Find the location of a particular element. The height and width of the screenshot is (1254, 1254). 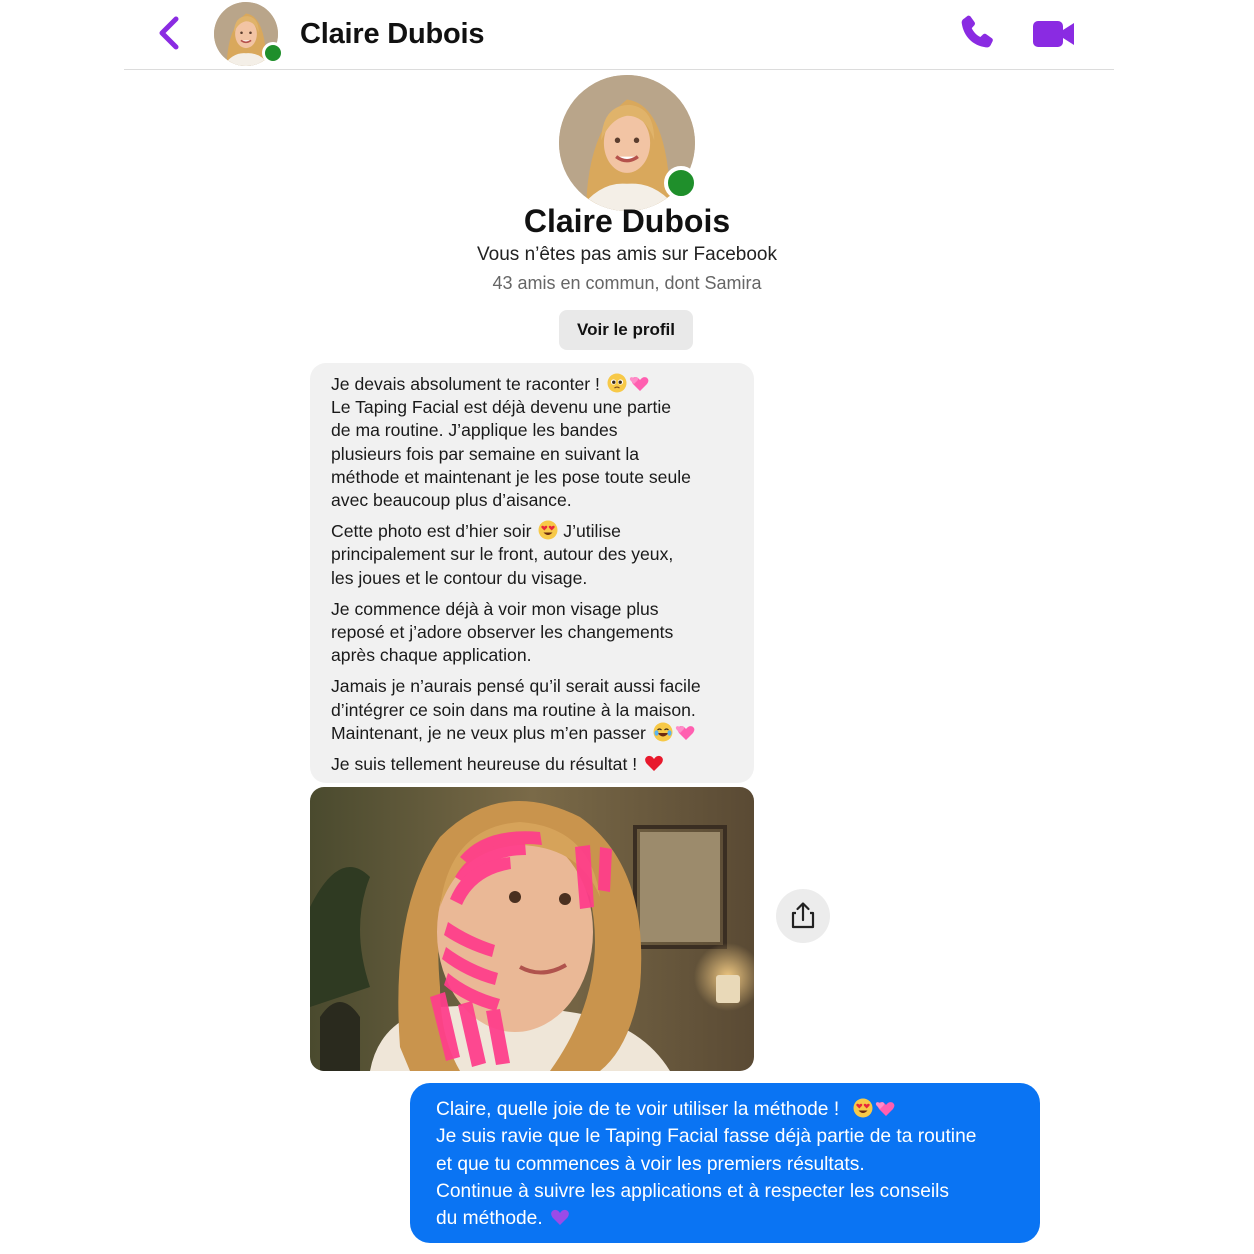

photo-attachment is located at coordinates (532, 929).